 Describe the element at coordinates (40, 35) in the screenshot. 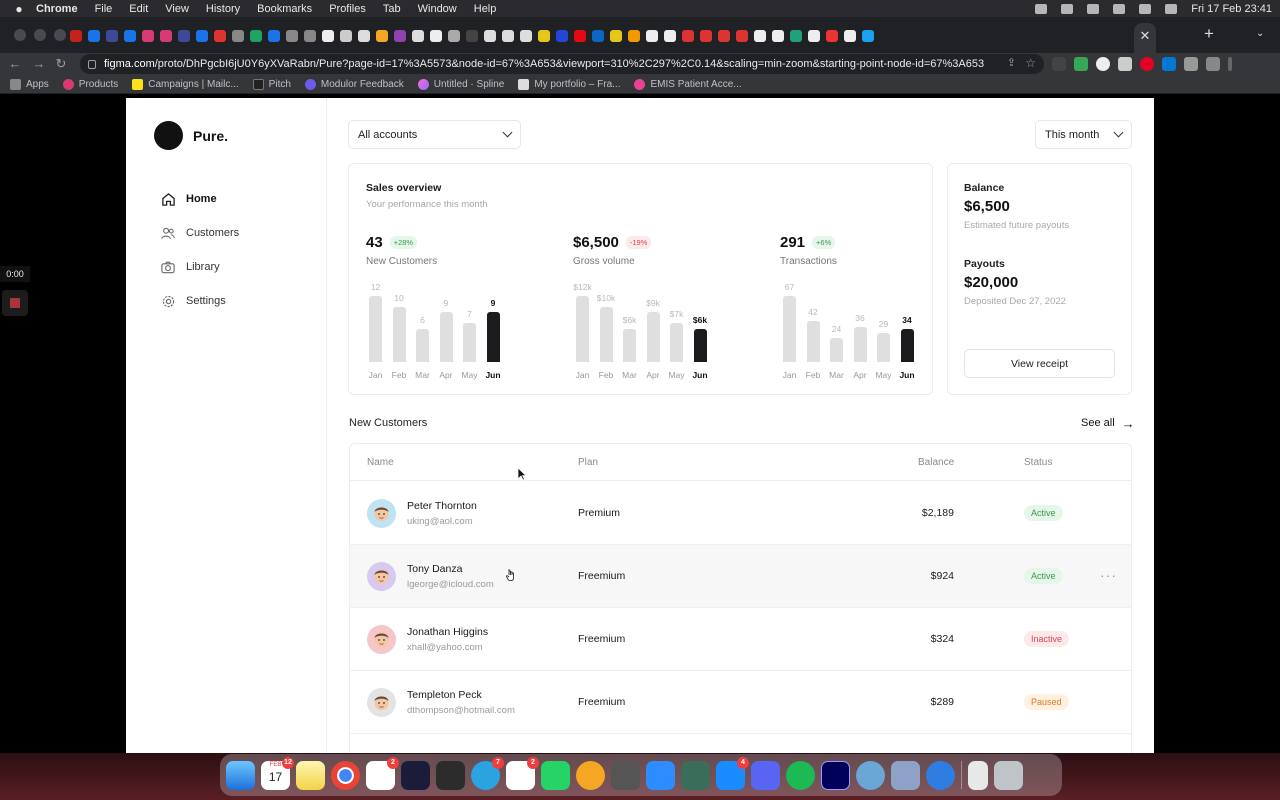

I see `minimize-window-button` at that location.